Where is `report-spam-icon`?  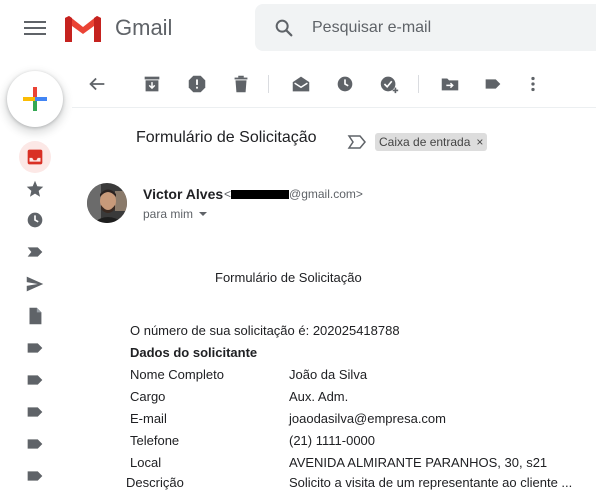
report-spam-icon is located at coordinates (197, 84).